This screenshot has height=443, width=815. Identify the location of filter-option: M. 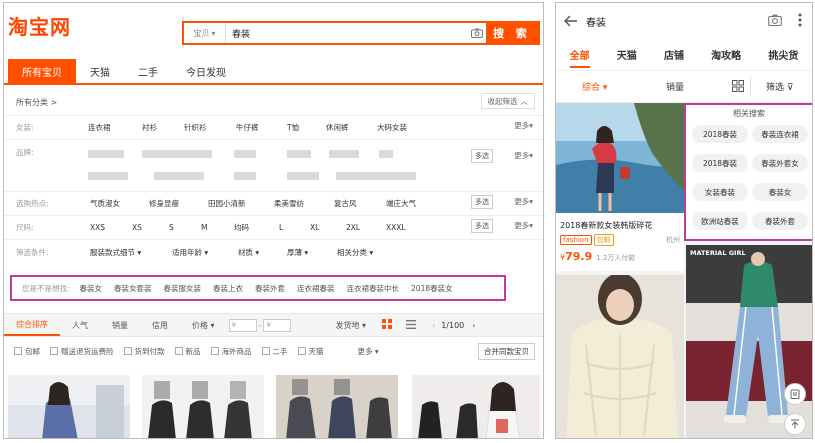
(204, 227).